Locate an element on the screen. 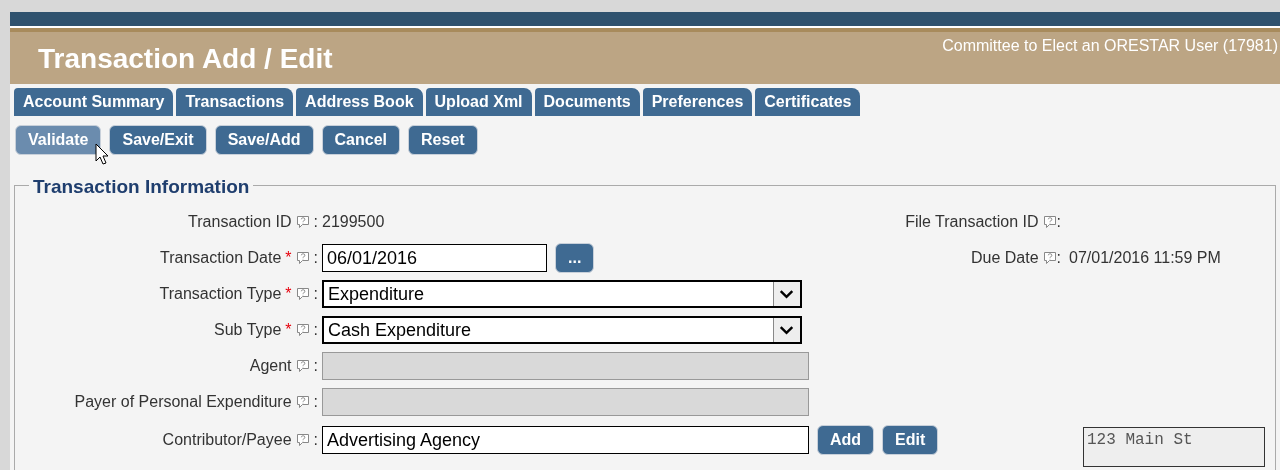  select-field: Expenditure is located at coordinates (562, 294).